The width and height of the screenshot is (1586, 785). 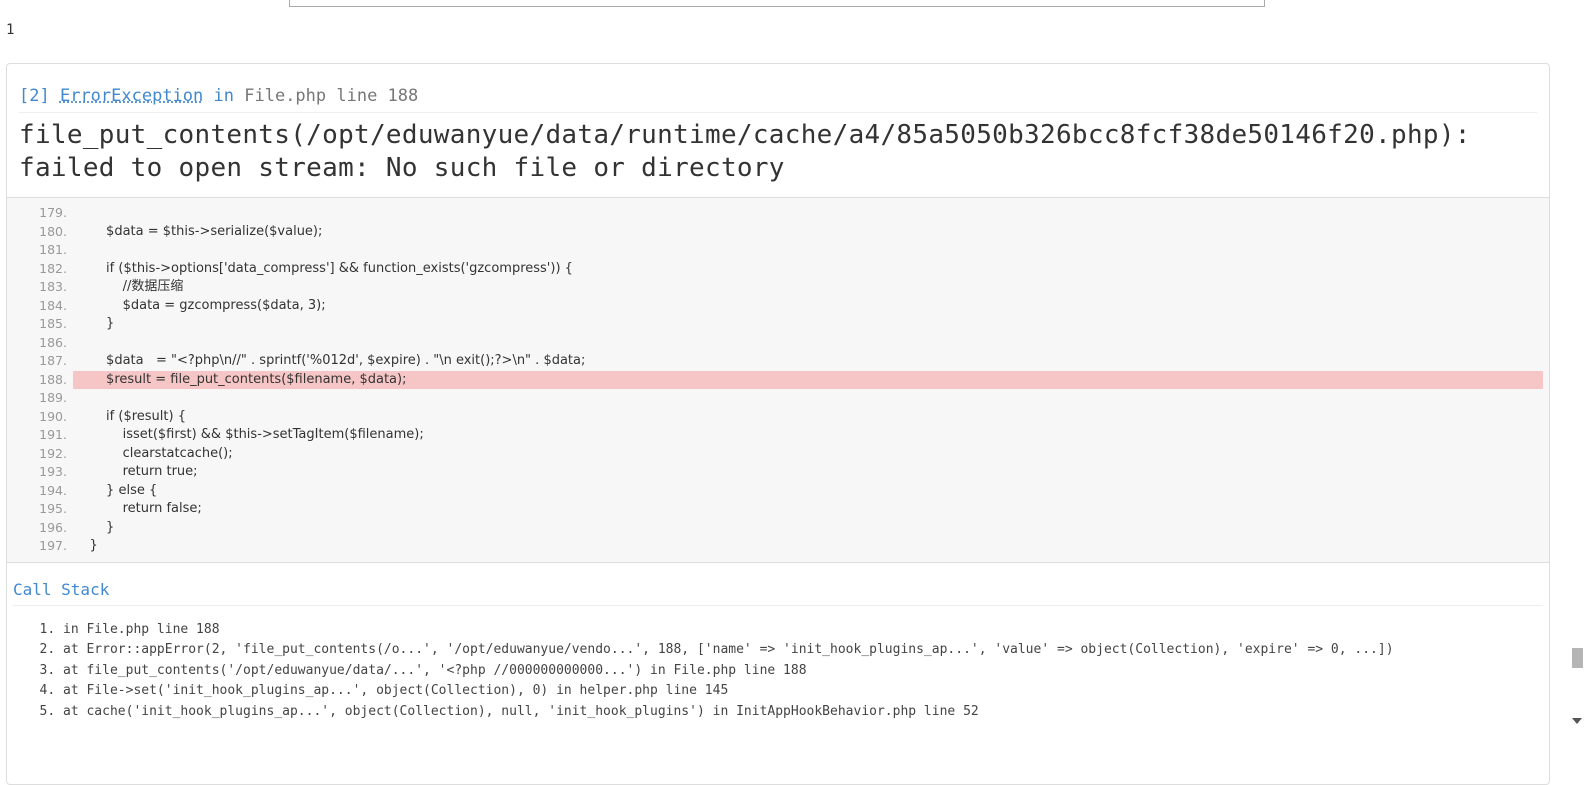 What do you see at coordinates (10, 30) in the screenshot?
I see `echo-output: 1` at bounding box center [10, 30].